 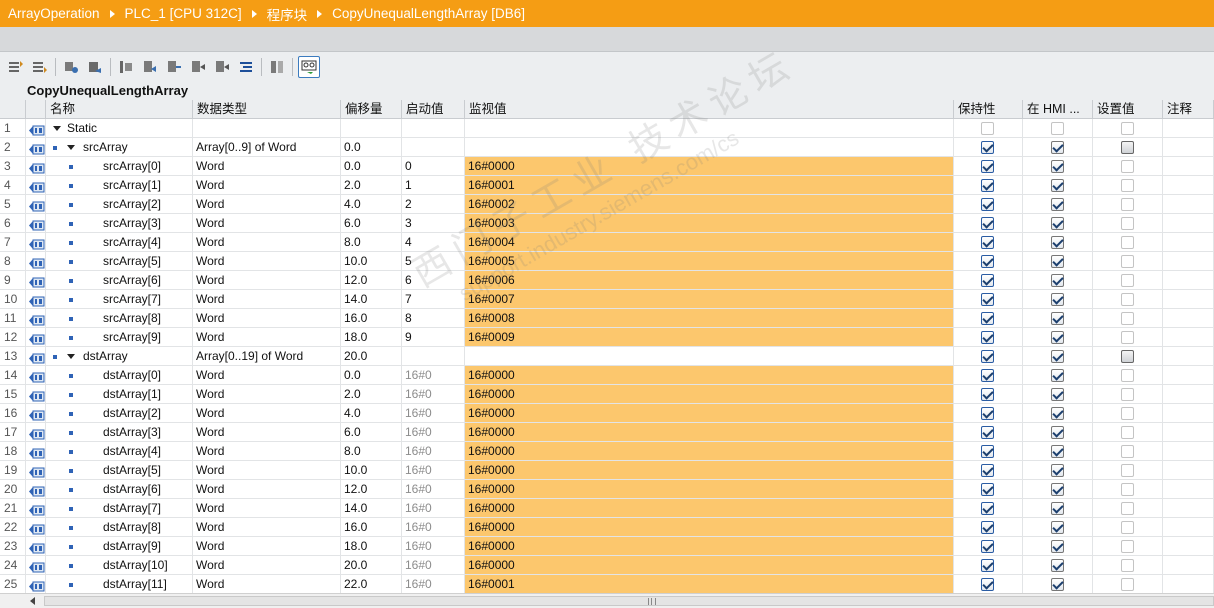 I want to click on name-cell: srcArray[3], so click(x=119, y=223).